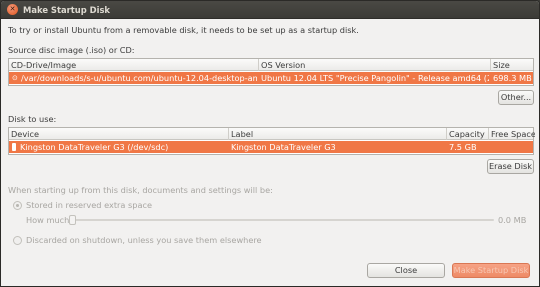 The image size is (540, 287). Describe the element at coordinates (89, 205) in the screenshot. I see `stored-radio-label: Stored in reserved extra space` at that location.